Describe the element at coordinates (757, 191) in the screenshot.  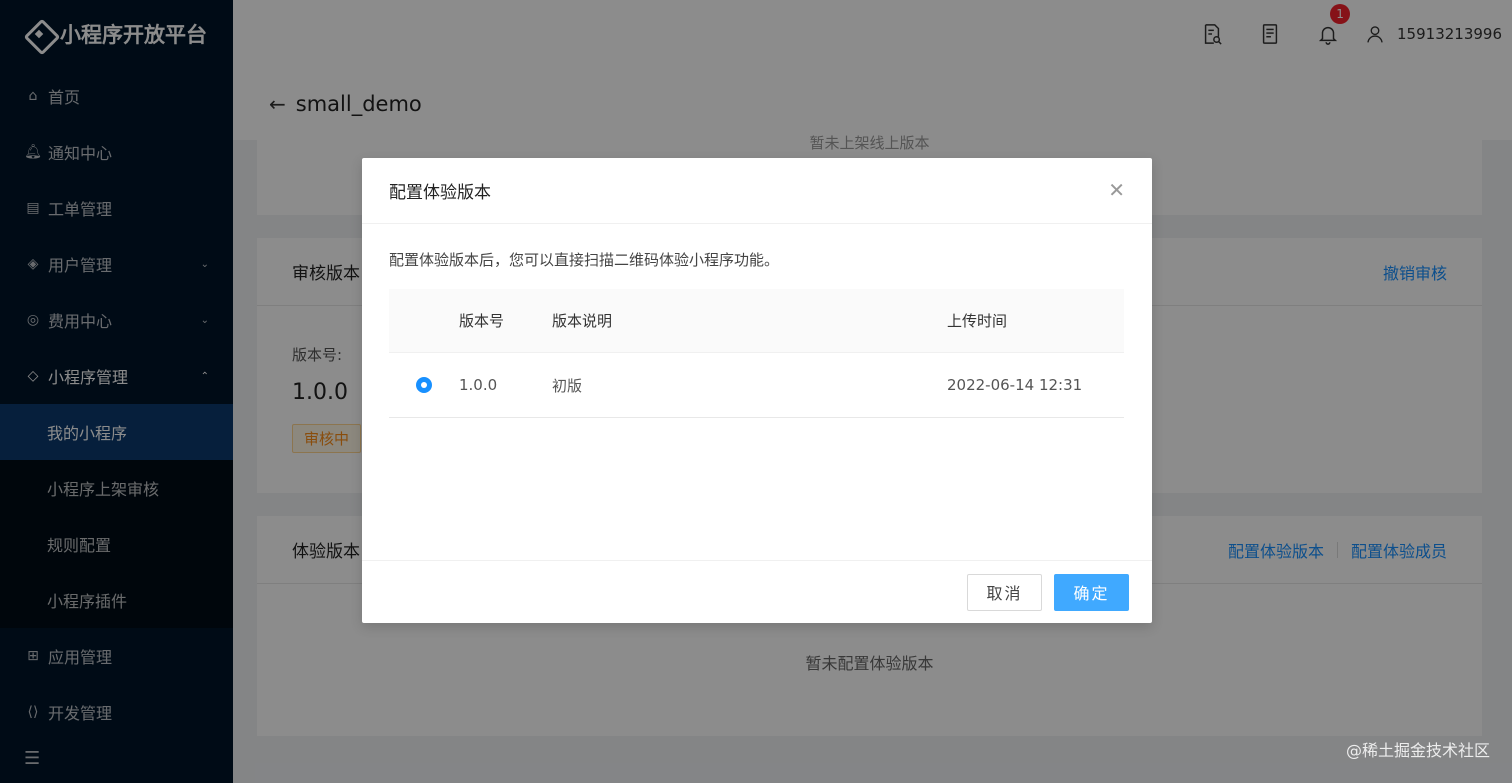
I see `modal-header: 配置体验版本 ✕` at that location.